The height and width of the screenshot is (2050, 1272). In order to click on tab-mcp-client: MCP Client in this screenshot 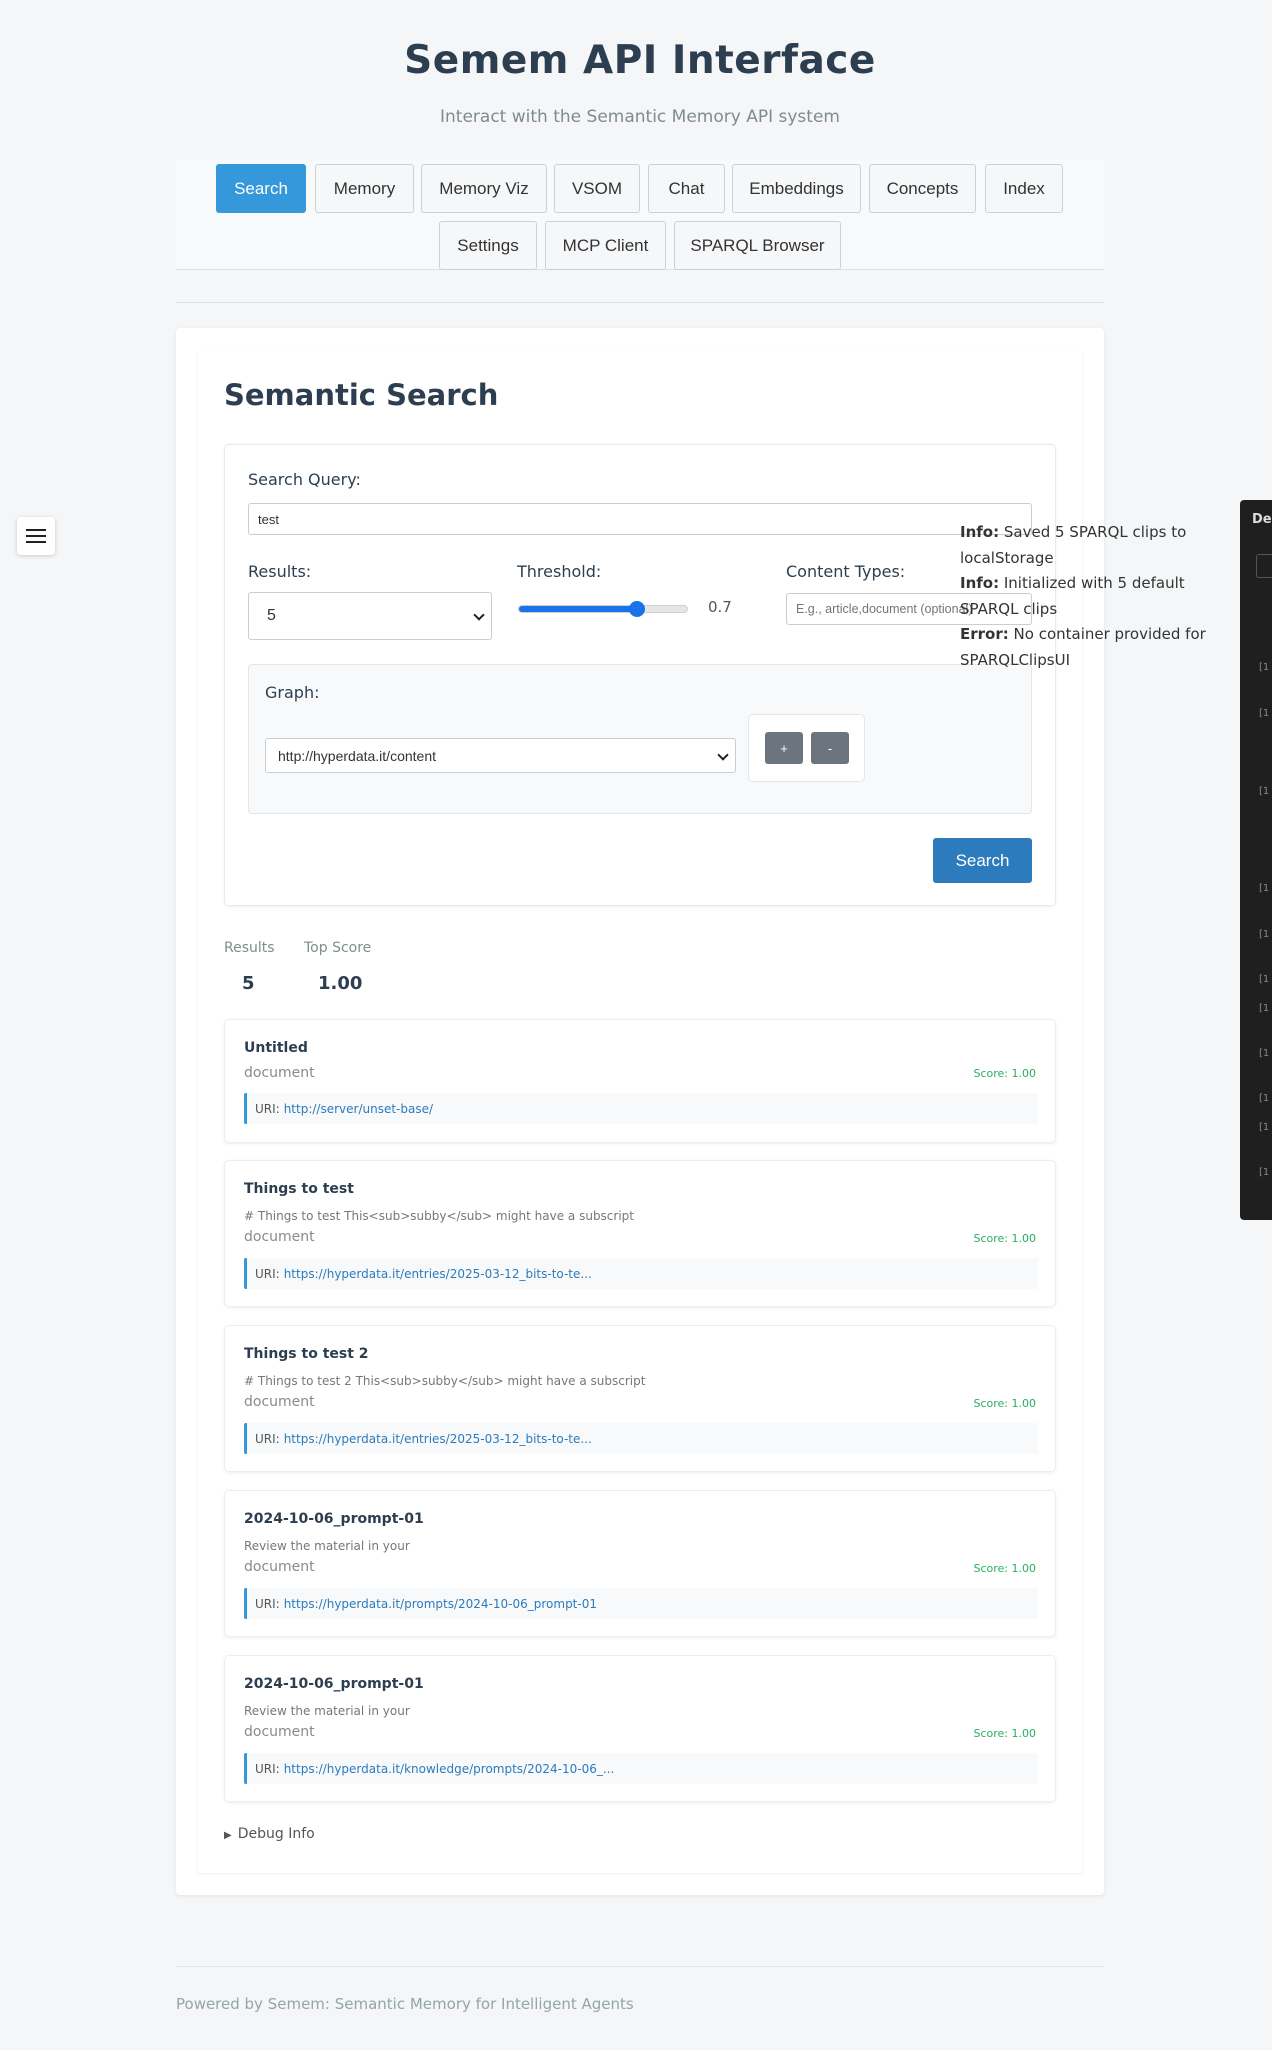, I will do `click(605, 245)`.